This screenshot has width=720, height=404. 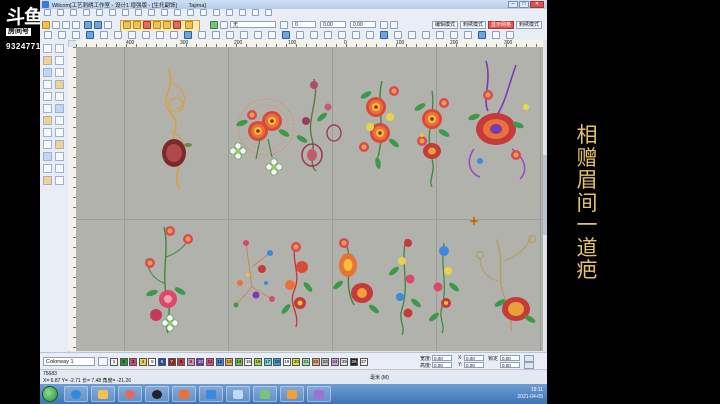 I want to click on help-icon, so click(x=268, y=12).